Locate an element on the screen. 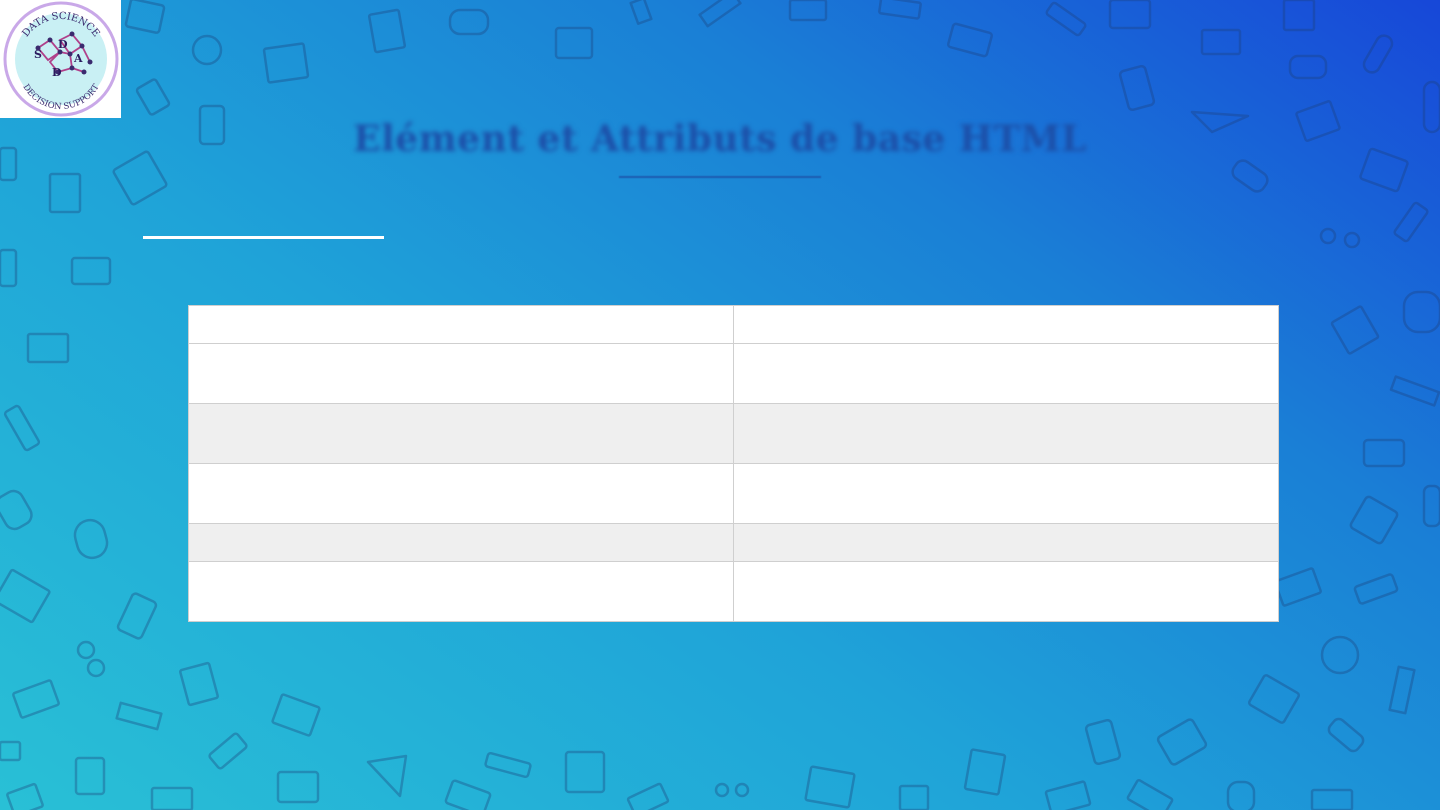  logo-letter-d1: D is located at coordinates (63, 44).